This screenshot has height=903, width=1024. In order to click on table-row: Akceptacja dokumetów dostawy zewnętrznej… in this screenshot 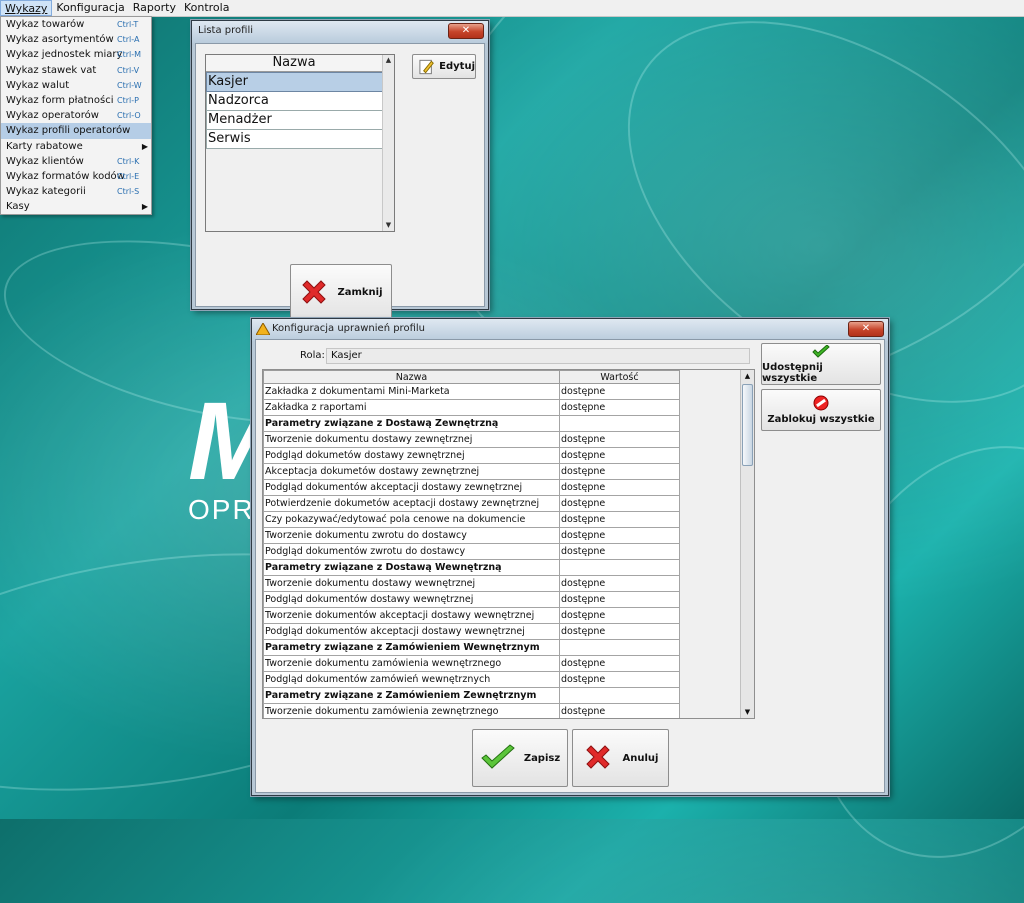, I will do `click(471, 471)`.